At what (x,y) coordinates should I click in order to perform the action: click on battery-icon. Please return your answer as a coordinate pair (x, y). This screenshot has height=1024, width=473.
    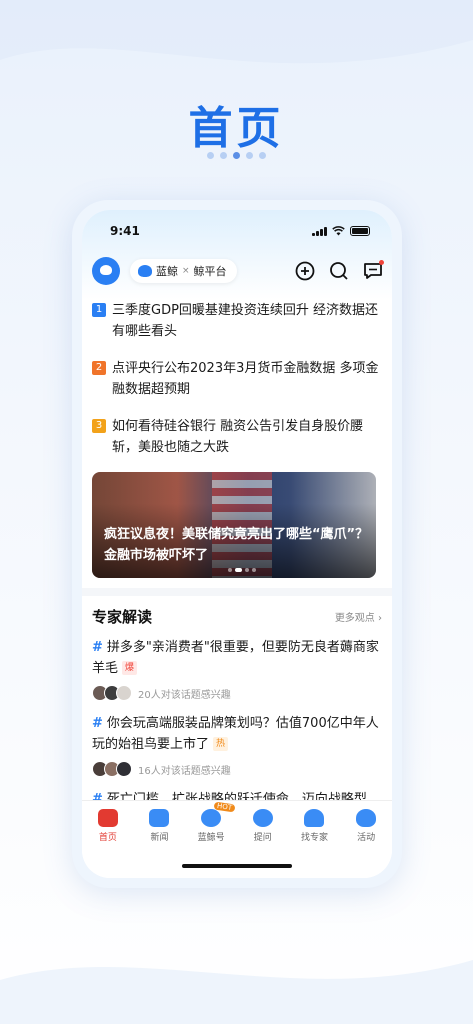
    Looking at the image, I should click on (360, 231).